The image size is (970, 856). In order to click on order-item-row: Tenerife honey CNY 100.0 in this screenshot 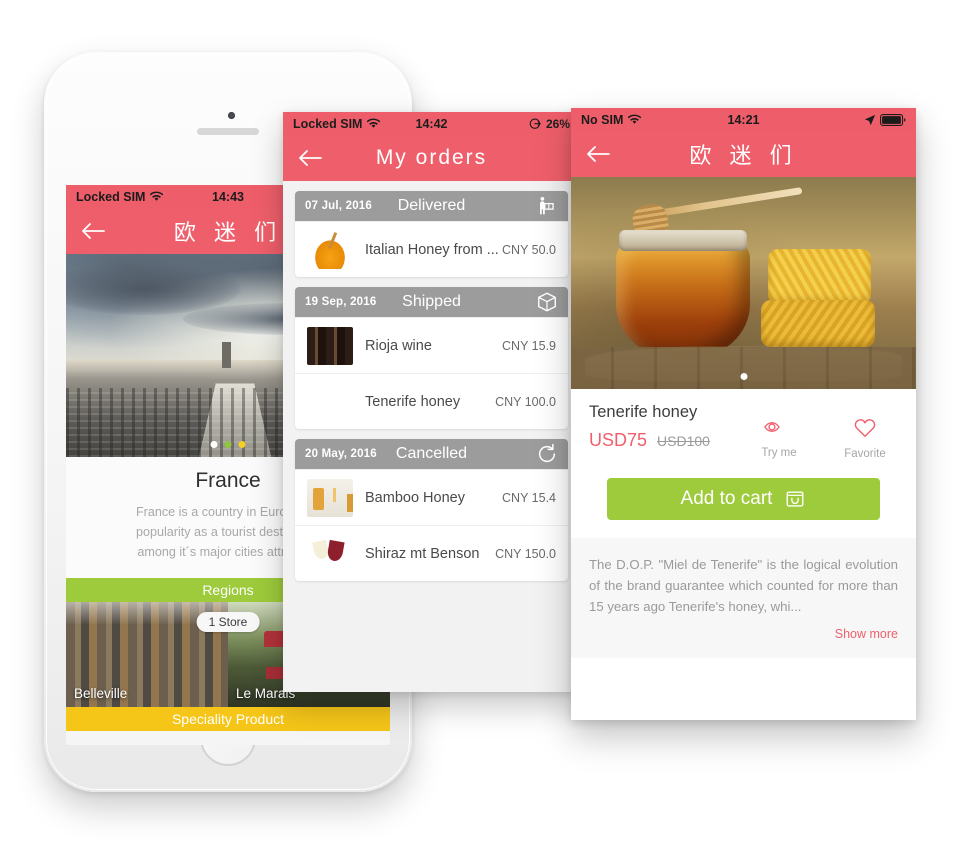, I will do `click(431, 401)`.